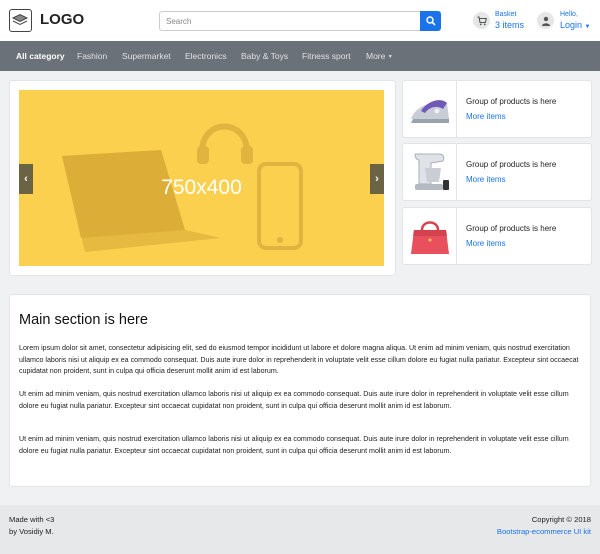 The width and height of the screenshot is (600, 554). I want to click on chevron-down-icon: ▼, so click(587, 27).